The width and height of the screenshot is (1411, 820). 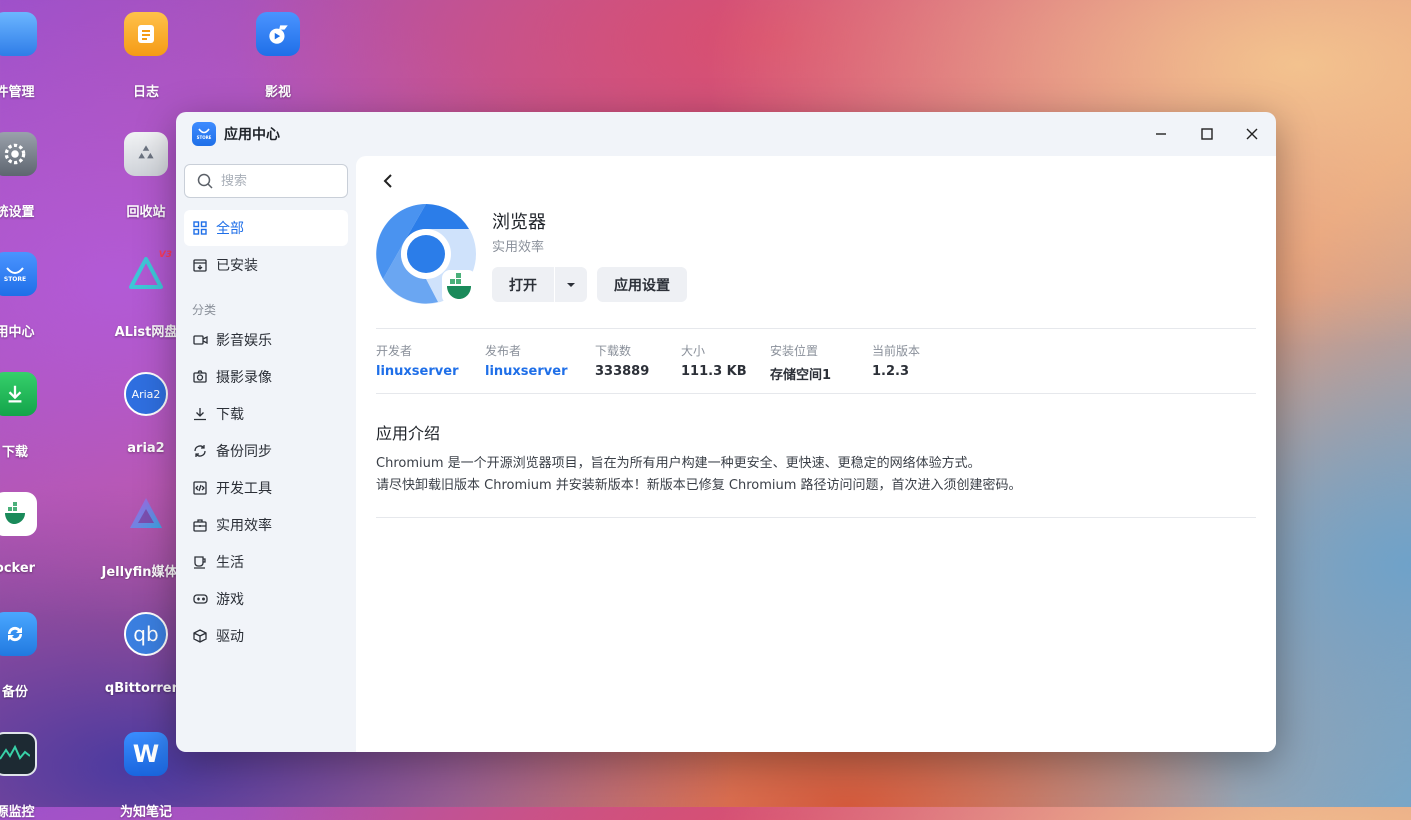 What do you see at coordinates (519, 222) in the screenshot?
I see `app-name: 浏览器` at bounding box center [519, 222].